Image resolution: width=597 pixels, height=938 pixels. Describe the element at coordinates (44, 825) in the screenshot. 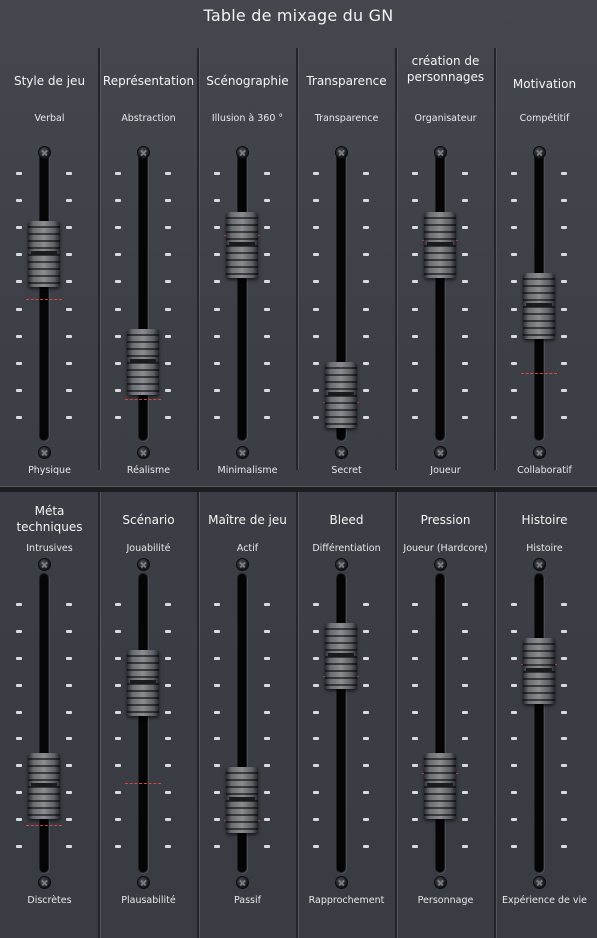

I see `target-marker` at that location.